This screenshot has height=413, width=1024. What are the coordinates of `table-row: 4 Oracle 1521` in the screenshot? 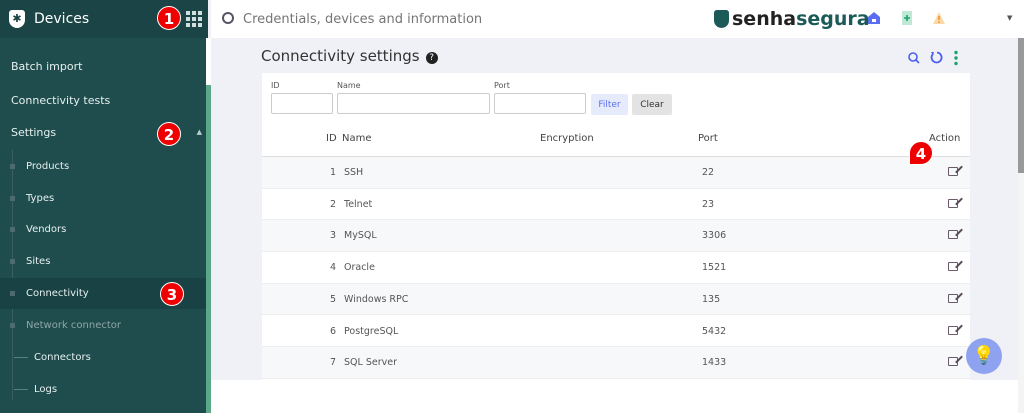 It's located at (616, 268).